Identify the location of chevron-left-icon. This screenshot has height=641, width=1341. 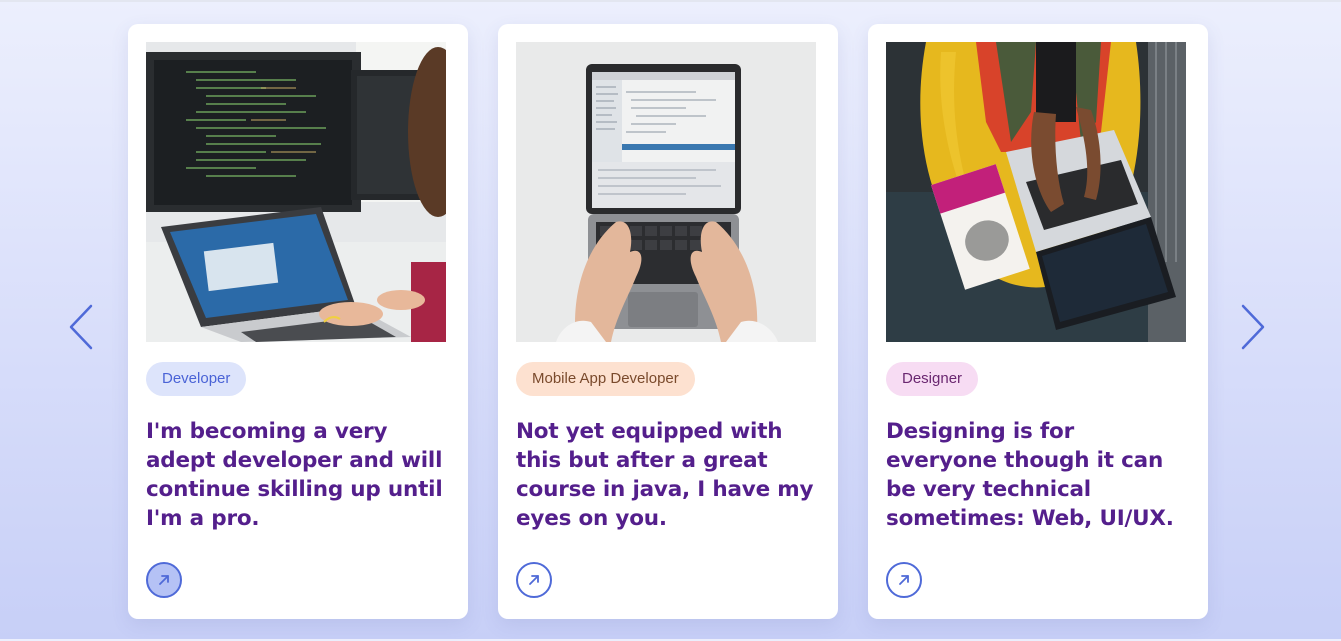
(81, 327).